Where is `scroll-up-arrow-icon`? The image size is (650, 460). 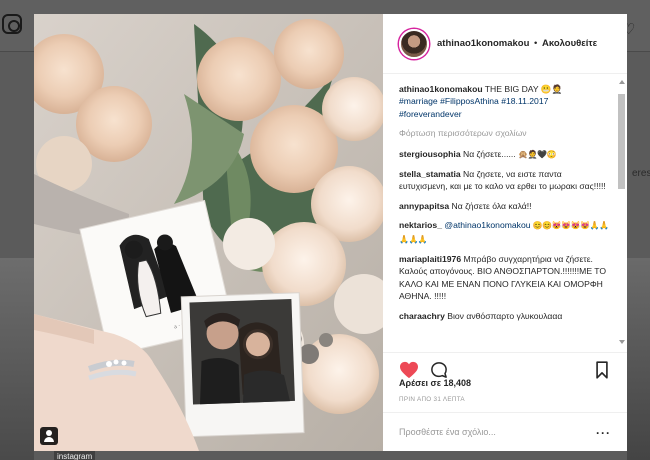
scroll-up-arrow-icon is located at coordinates (622, 82).